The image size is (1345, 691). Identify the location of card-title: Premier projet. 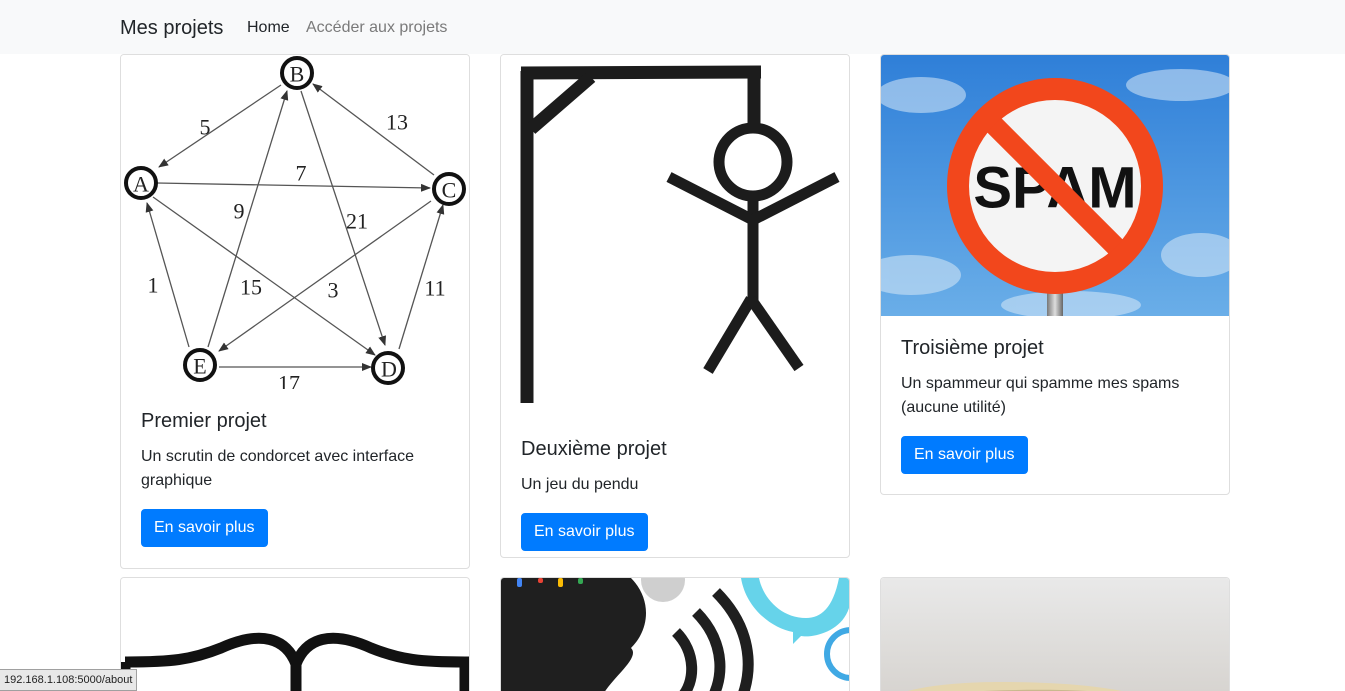
(204, 421).